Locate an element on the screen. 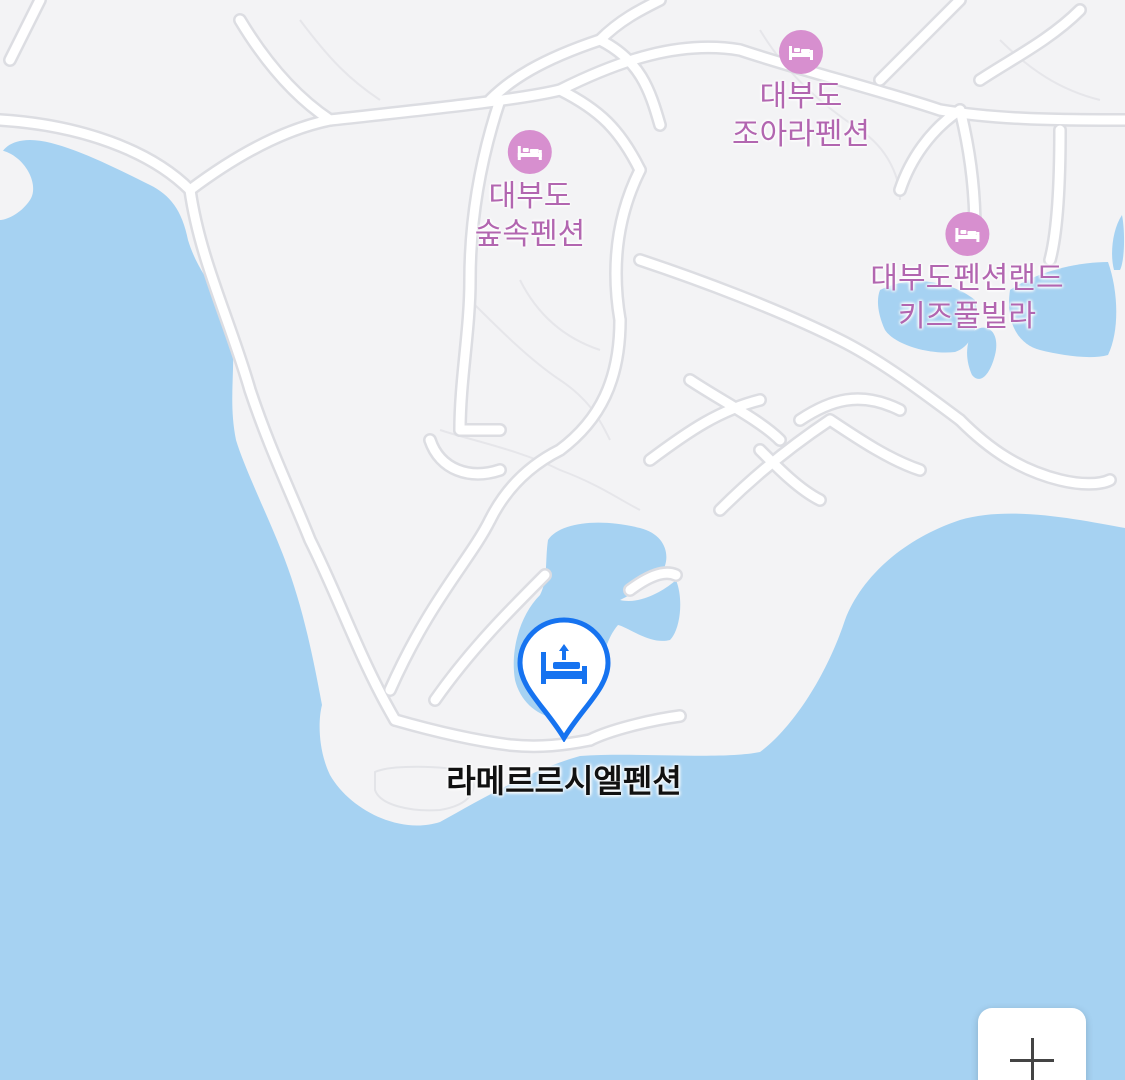 The height and width of the screenshot is (1080, 1125). poi-label: 대부도펜션랜드 키즈풀빌라 is located at coordinates (967, 297).